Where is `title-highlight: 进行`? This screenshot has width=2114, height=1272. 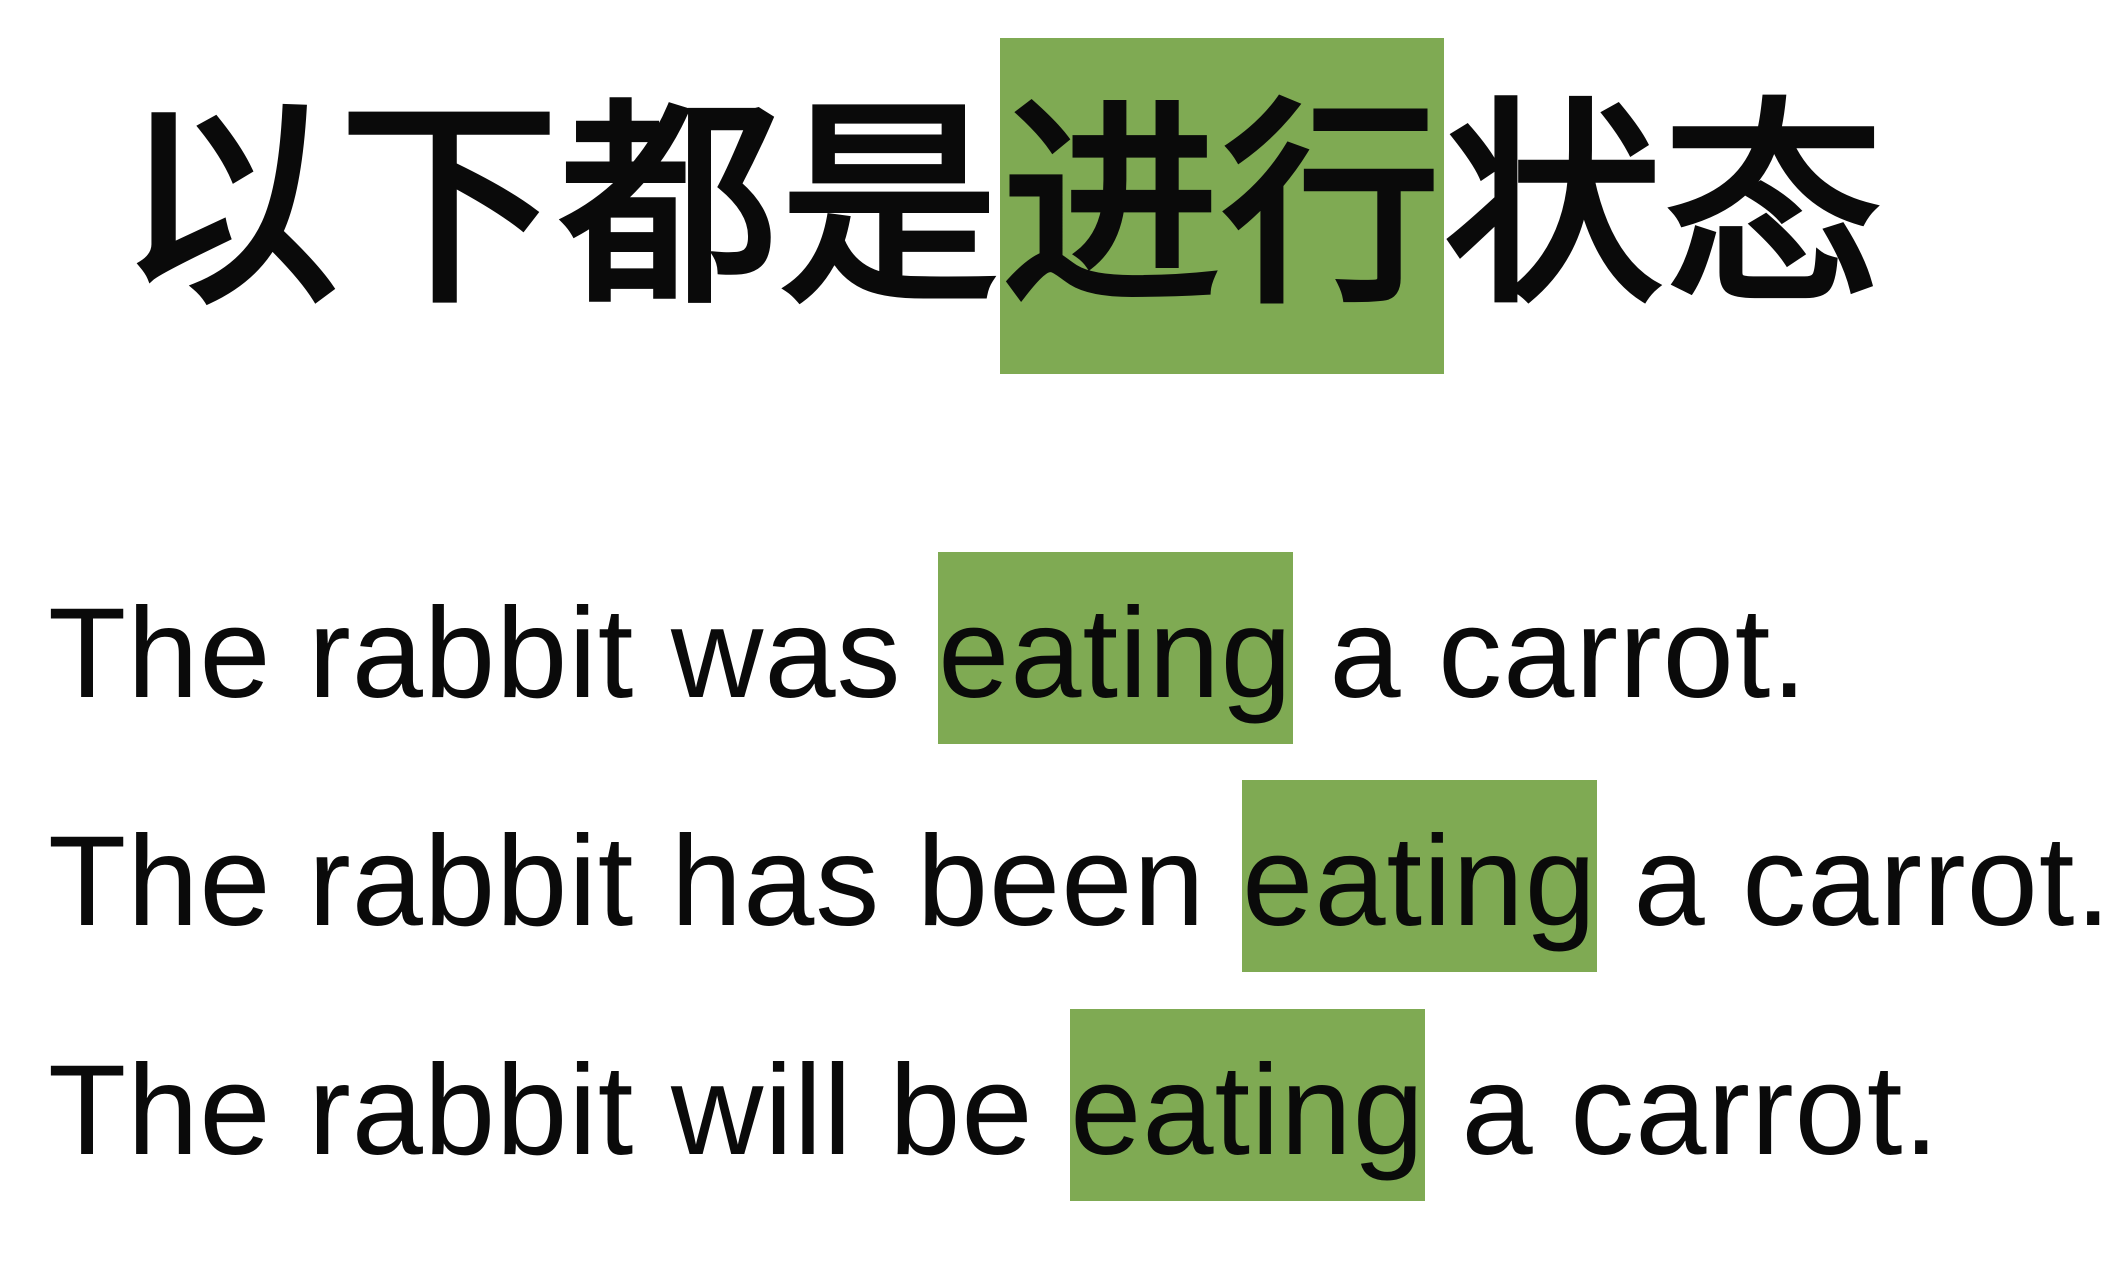
title-highlight: 进行 is located at coordinates (1222, 206).